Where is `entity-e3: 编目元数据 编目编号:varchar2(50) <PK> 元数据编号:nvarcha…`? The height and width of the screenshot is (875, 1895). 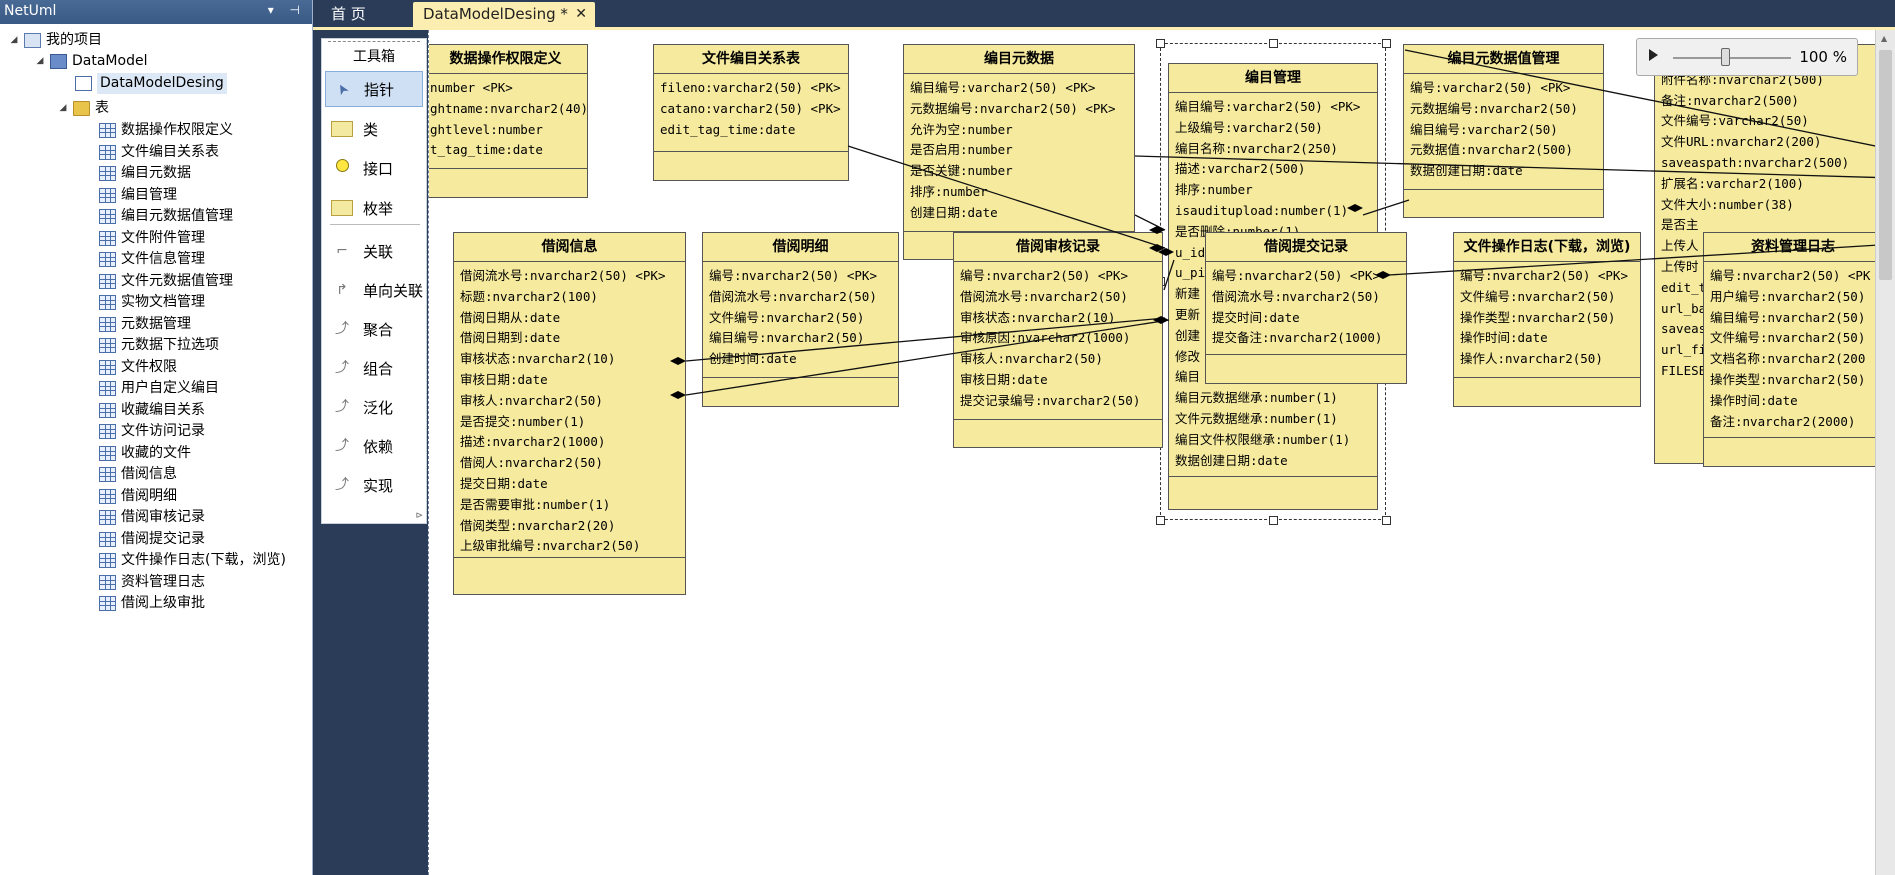
entity-e3: 编目元数据 编目编号:varchar2(50) <PK> 元数据编号:nvarcha… is located at coordinates (1019, 152).